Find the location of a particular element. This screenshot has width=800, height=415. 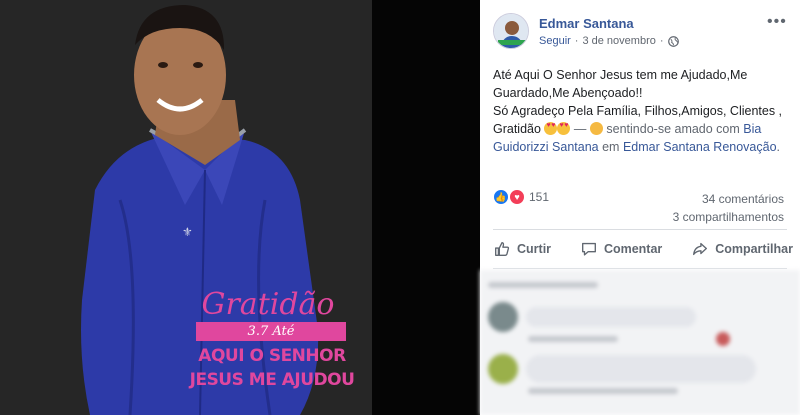

divider-top is located at coordinates (640, 229).